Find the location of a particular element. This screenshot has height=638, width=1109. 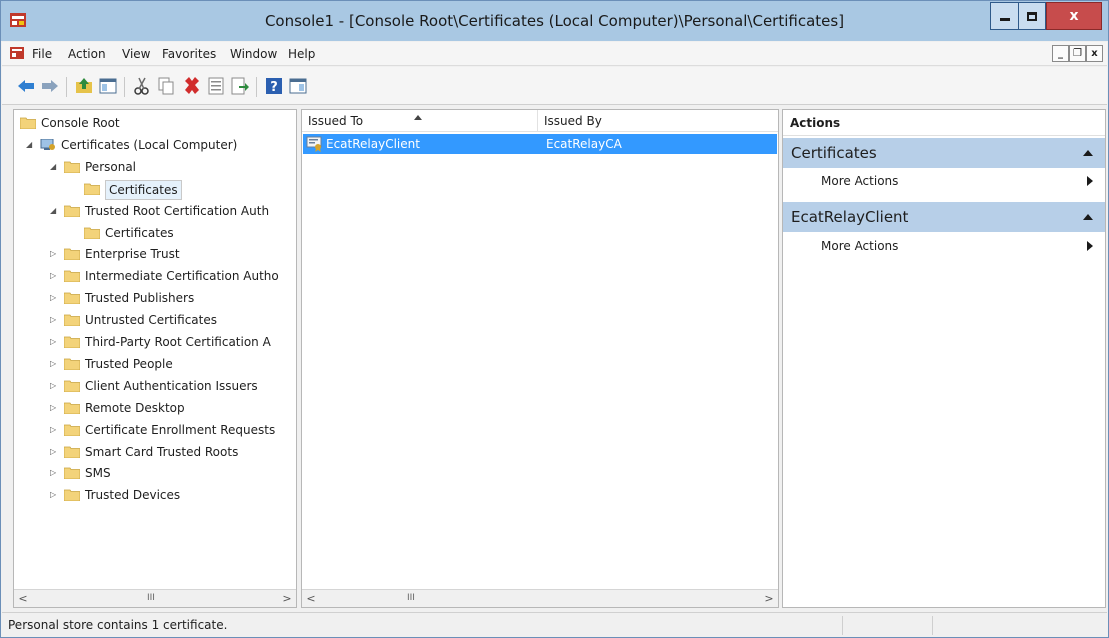

menu-favorites: Favorites is located at coordinates (189, 54).